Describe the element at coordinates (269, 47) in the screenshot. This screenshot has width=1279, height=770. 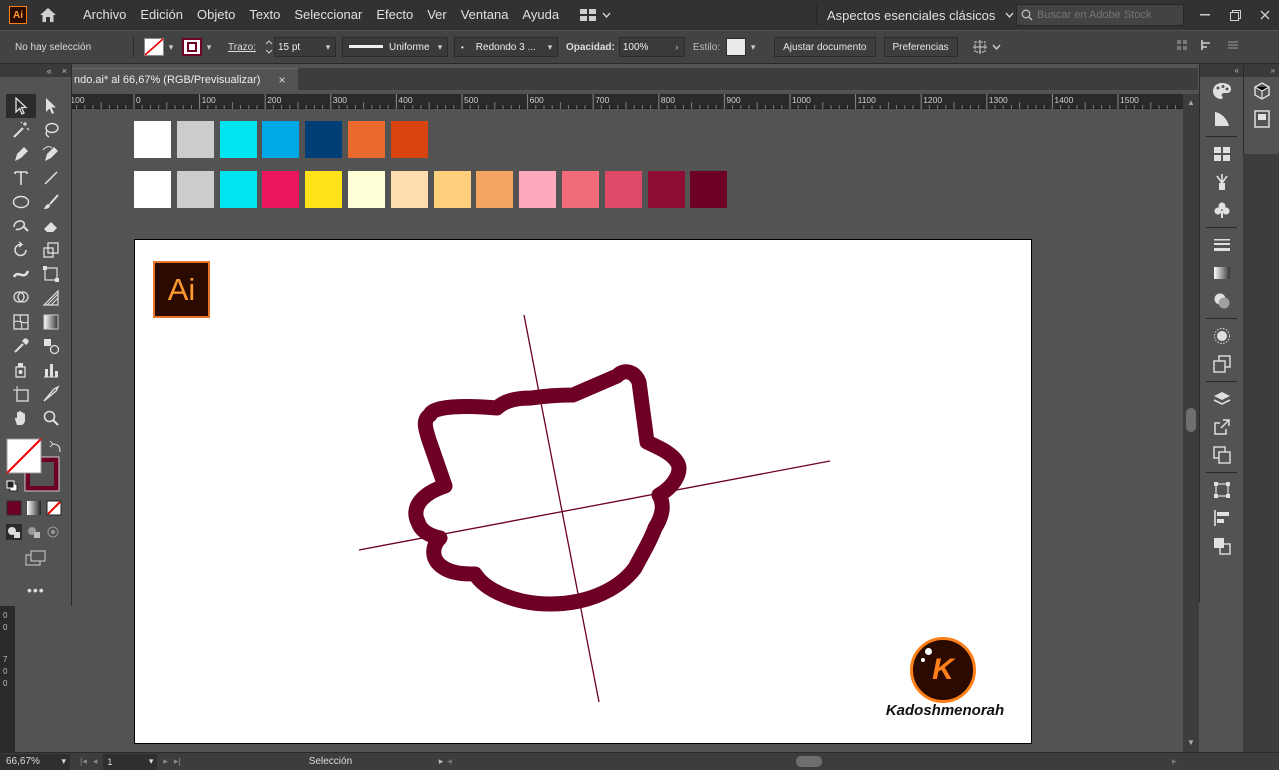
I see `stepper-icon` at that location.